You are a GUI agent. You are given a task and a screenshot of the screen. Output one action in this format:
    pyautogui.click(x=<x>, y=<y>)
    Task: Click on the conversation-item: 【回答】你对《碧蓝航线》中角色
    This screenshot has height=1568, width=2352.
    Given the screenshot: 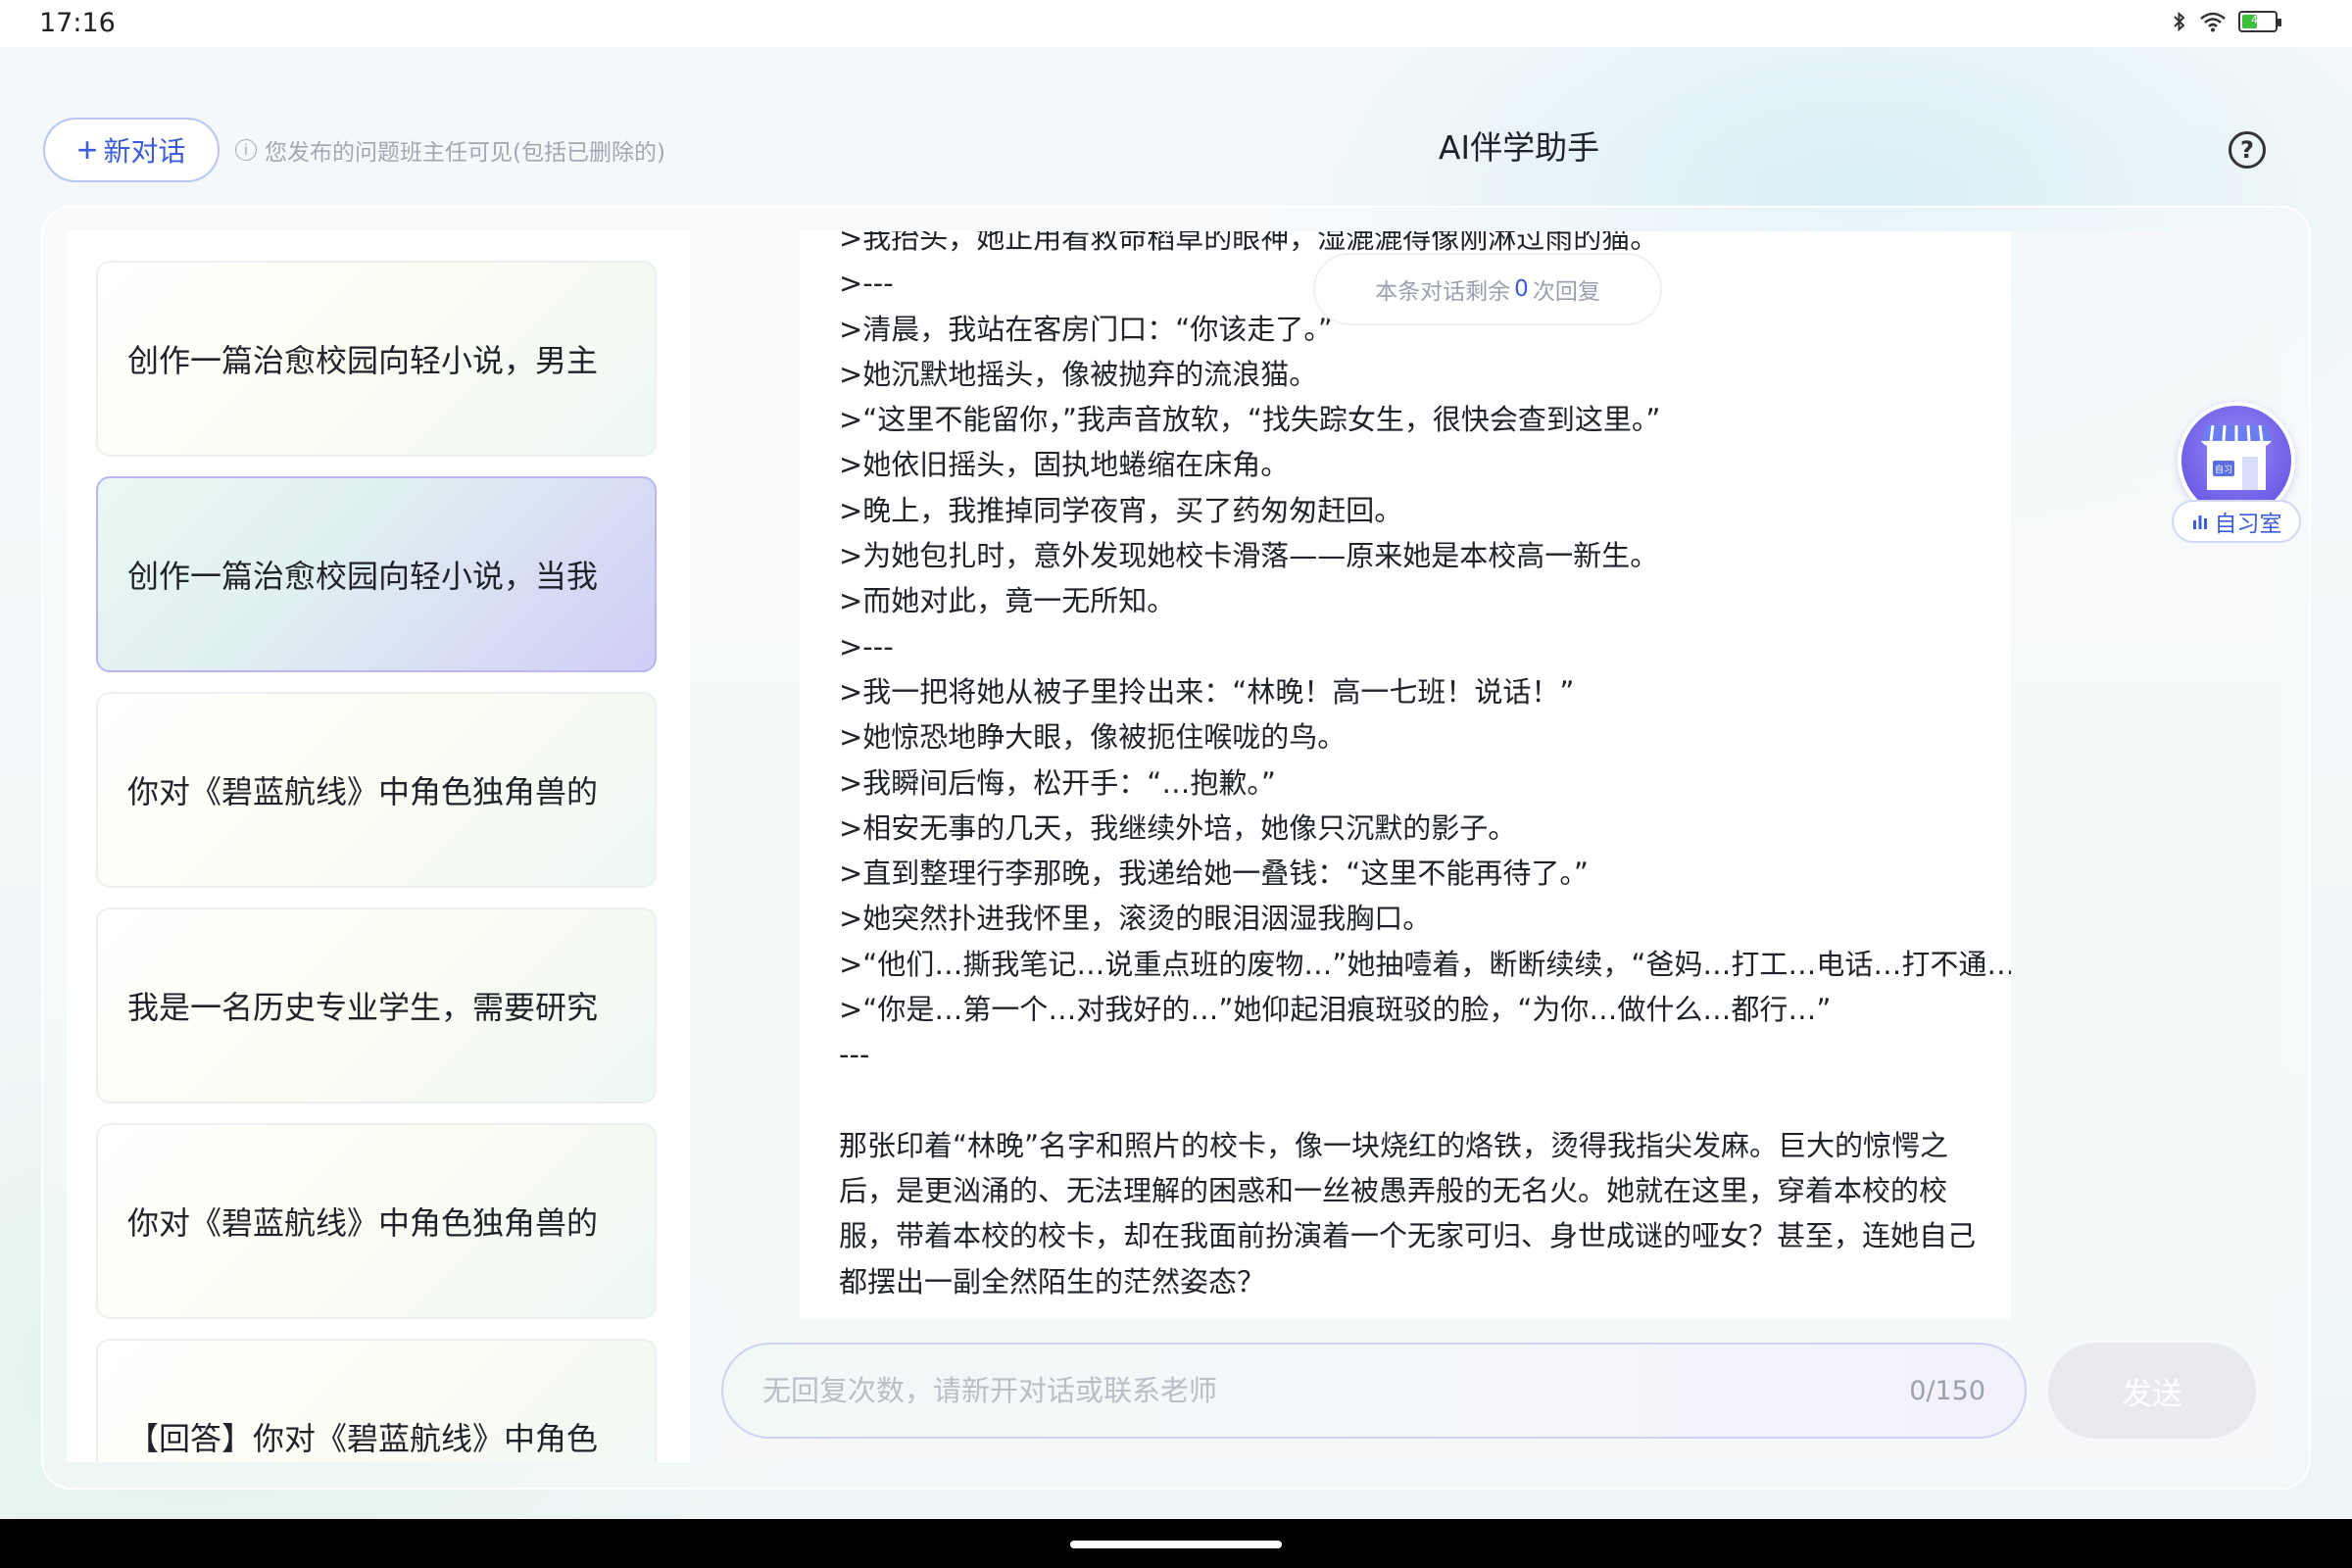 What is the action you would take?
    pyautogui.click(x=376, y=1400)
    